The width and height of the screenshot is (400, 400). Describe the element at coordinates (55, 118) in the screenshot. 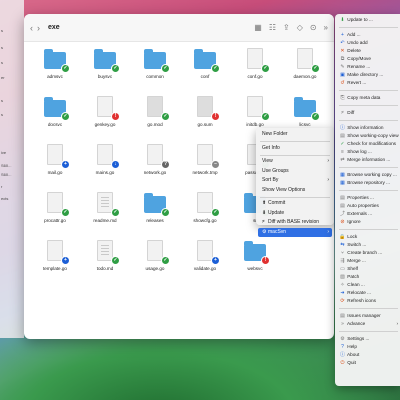

I see `file-item: ✓ docsvc` at that location.